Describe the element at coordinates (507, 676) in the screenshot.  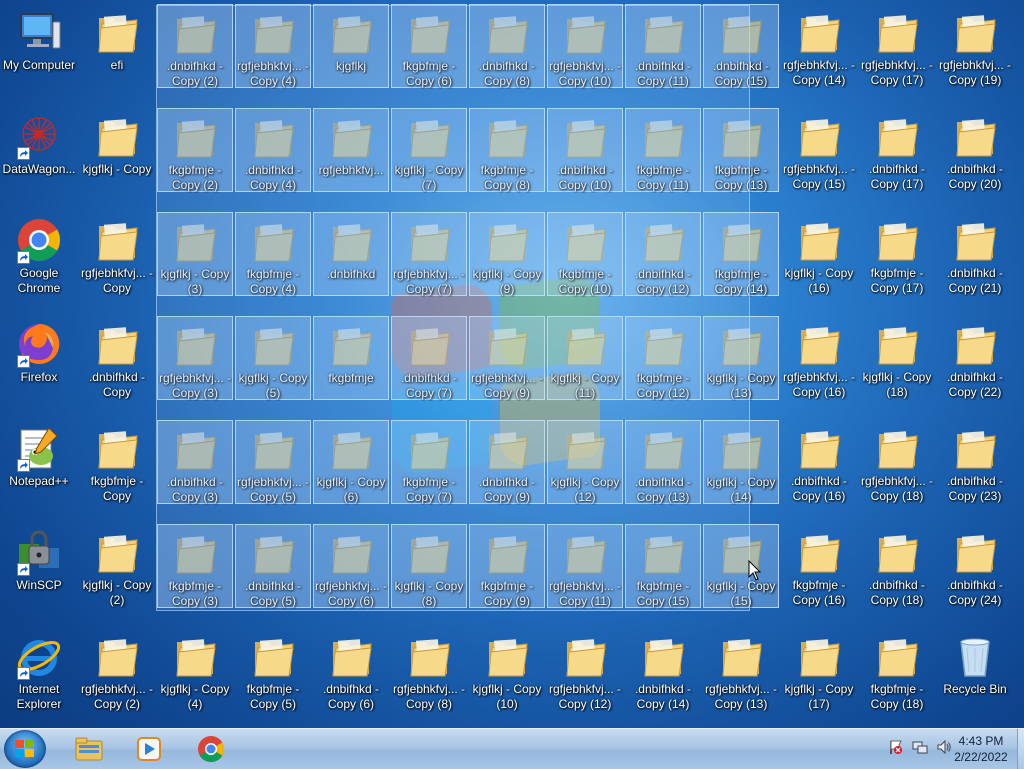
I see `desktop-icon-folder: kjgflkj - Copy (10)` at that location.